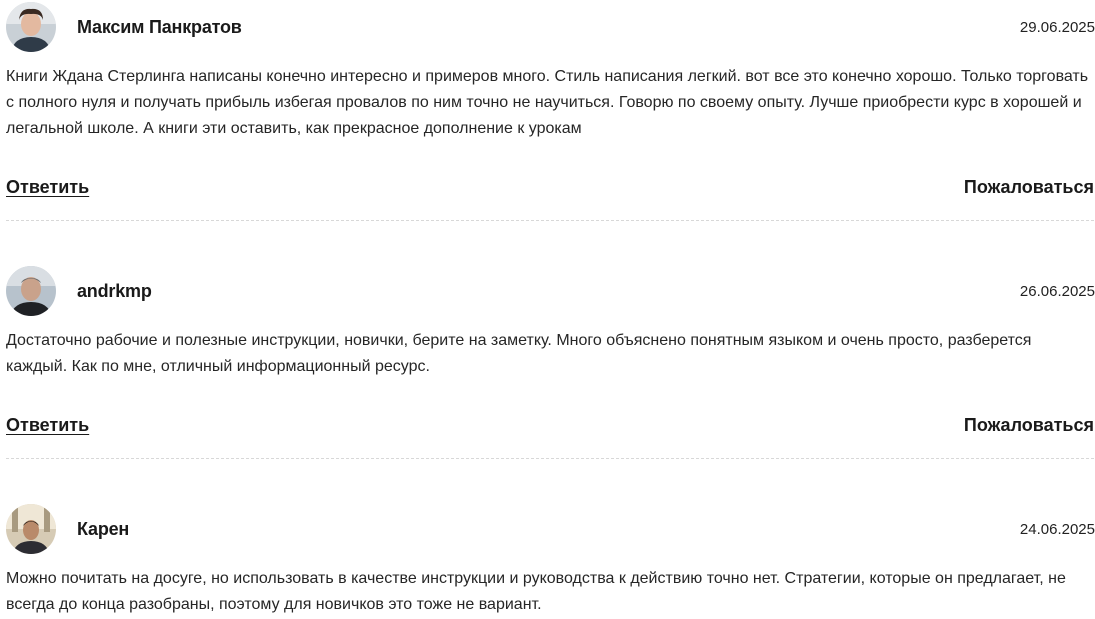  I want to click on comment-author: Максим Панкратов, so click(159, 27).